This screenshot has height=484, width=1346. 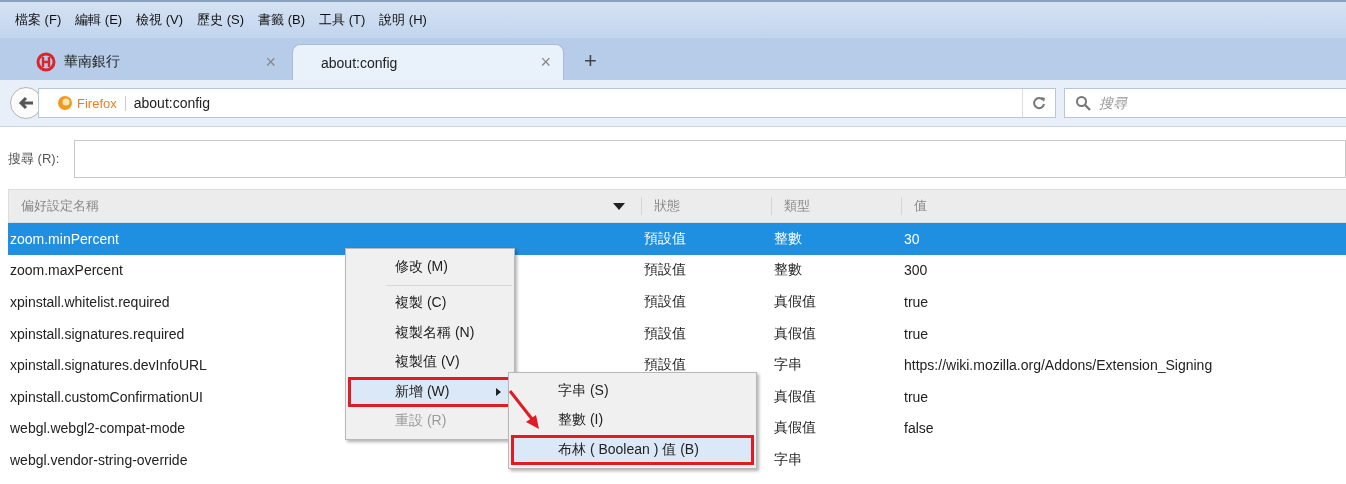 I want to click on firefox-logo-icon, so click(x=65, y=103).